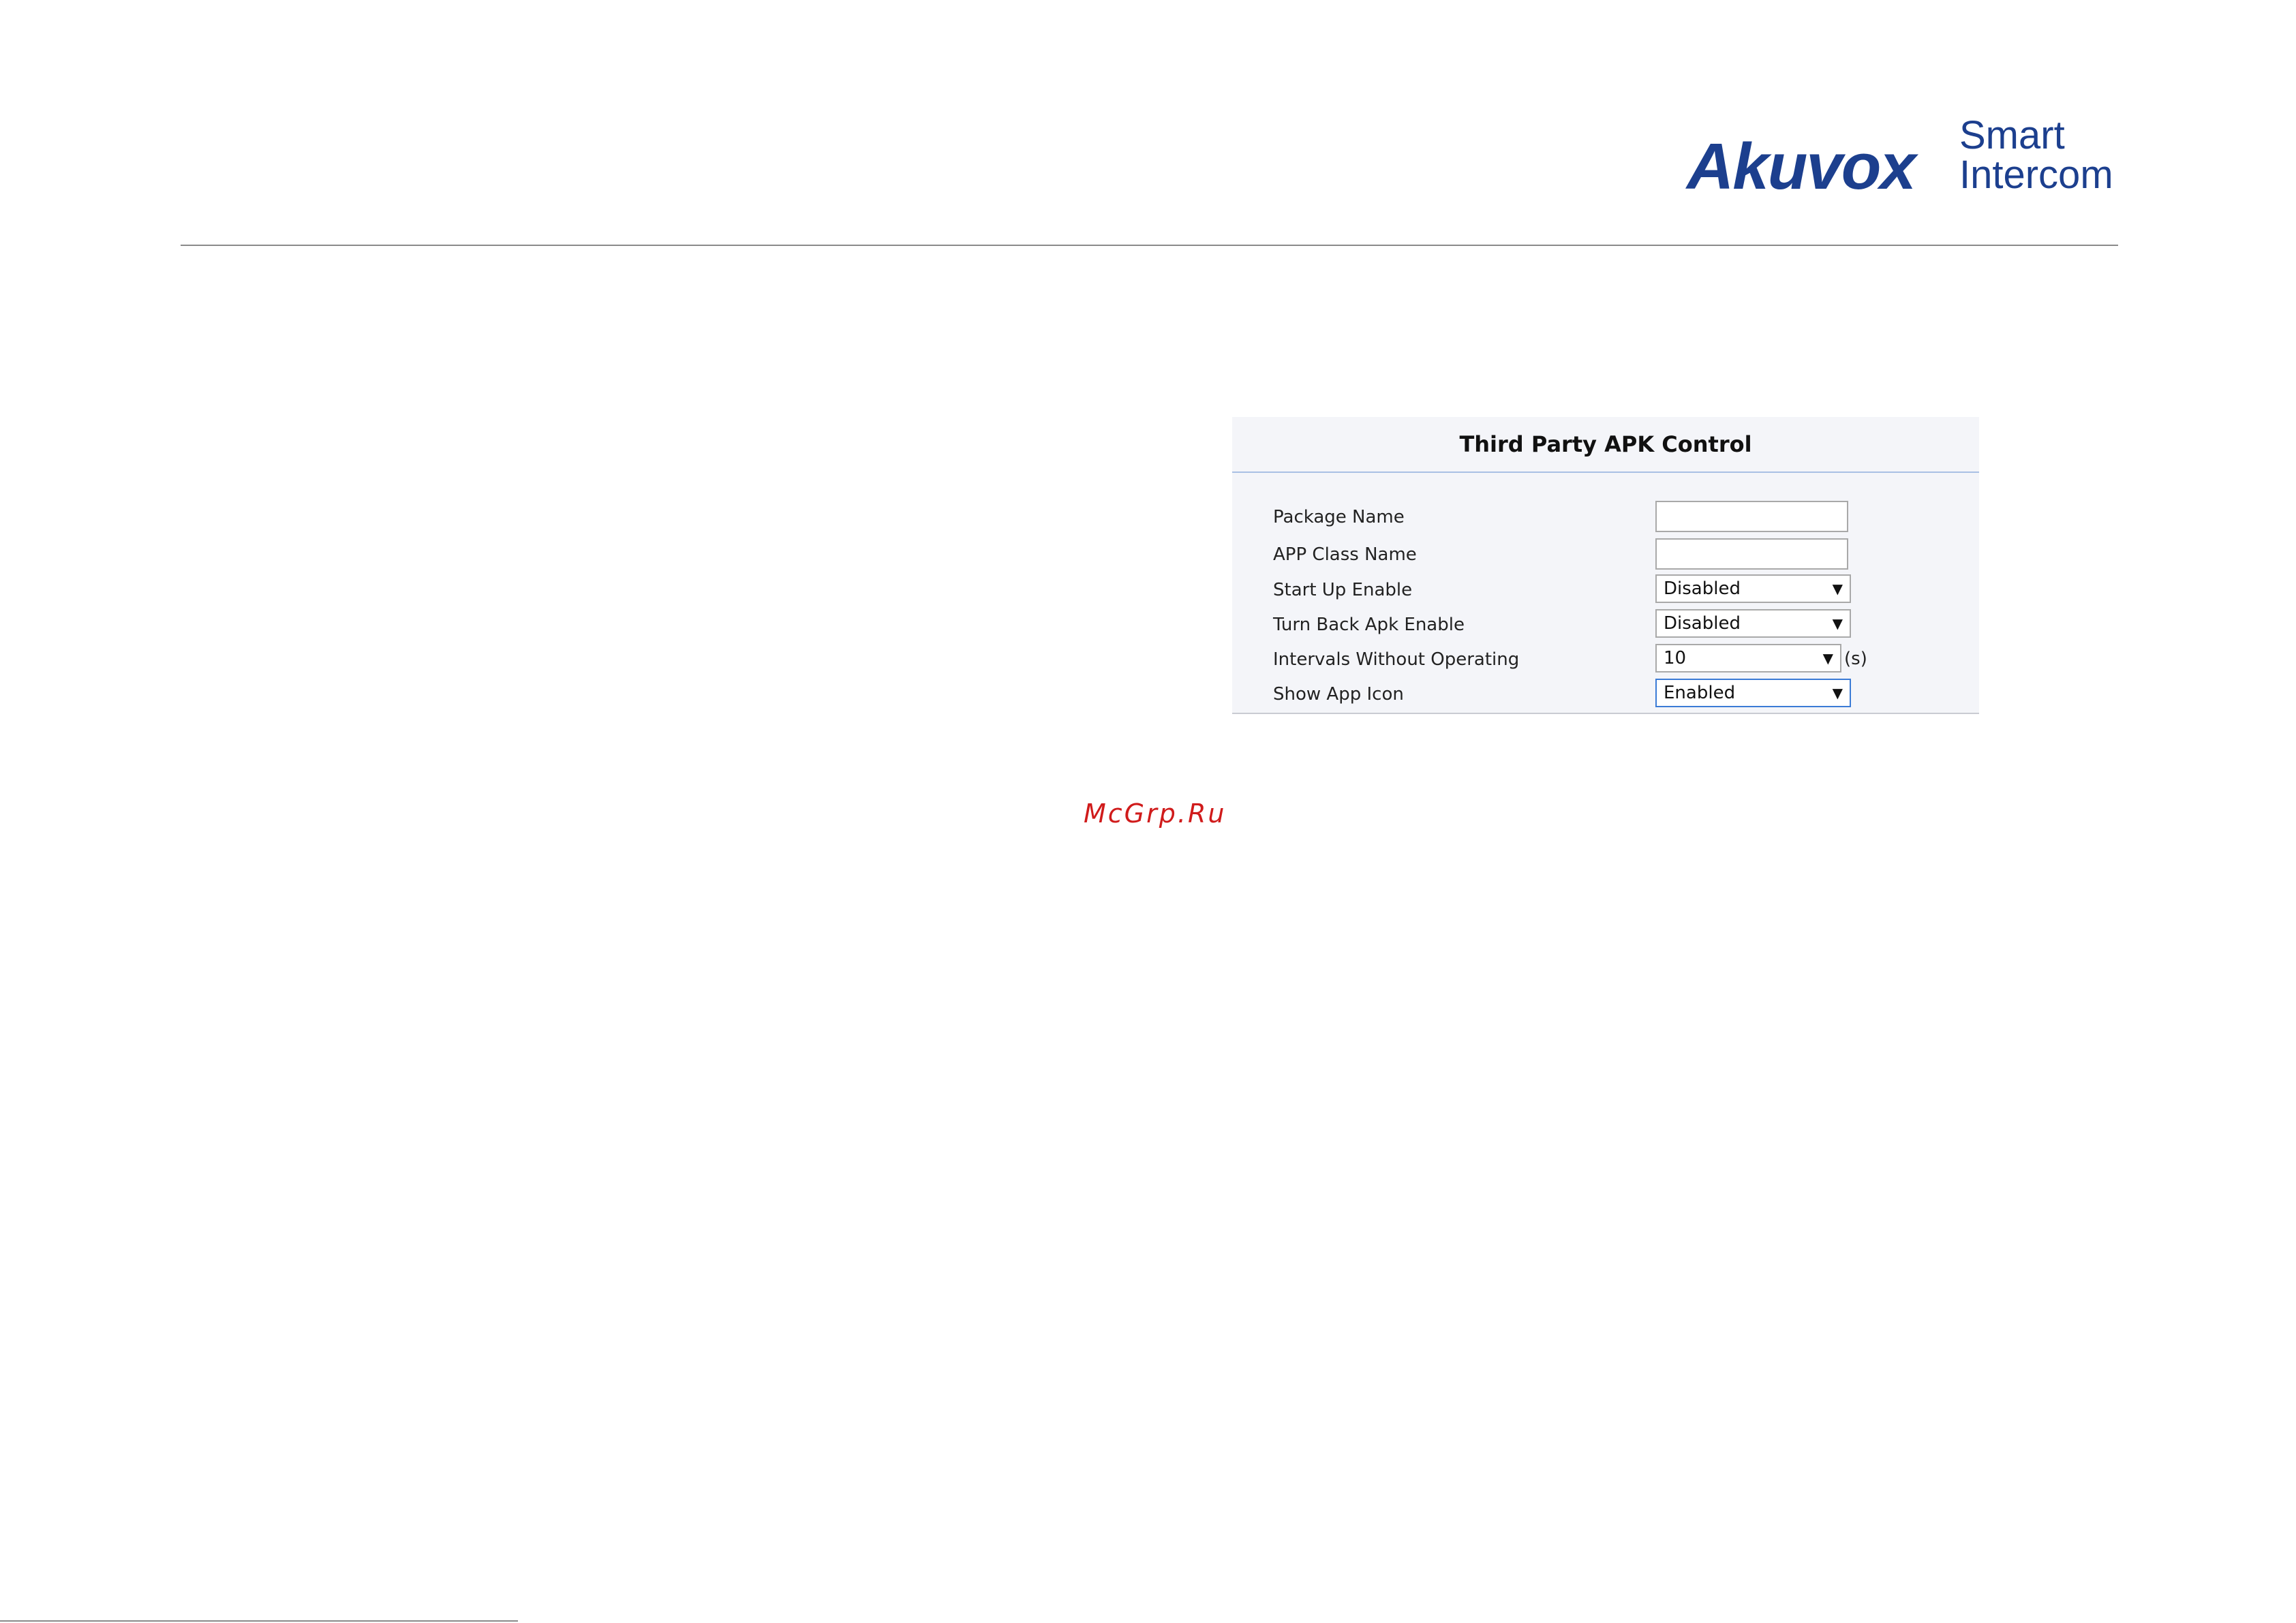  What do you see at coordinates (1149, 245) in the screenshot?
I see `header-divider` at bounding box center [1149, 245].